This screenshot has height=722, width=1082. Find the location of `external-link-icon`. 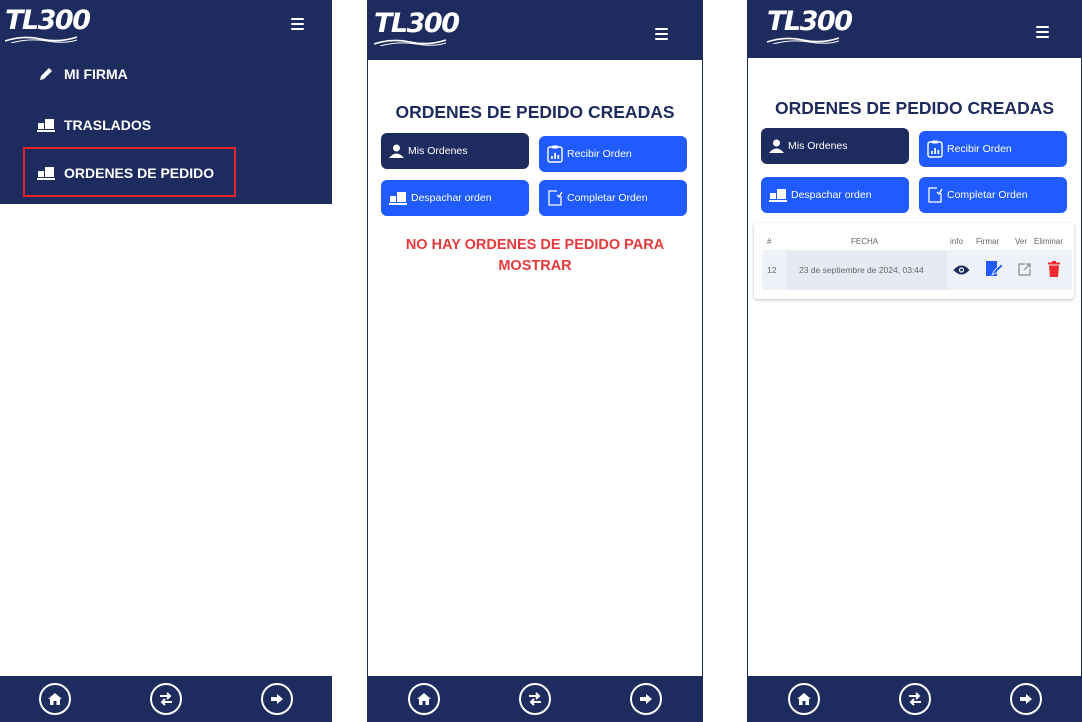

external-link-icon is located at coordinates (1024, 272).